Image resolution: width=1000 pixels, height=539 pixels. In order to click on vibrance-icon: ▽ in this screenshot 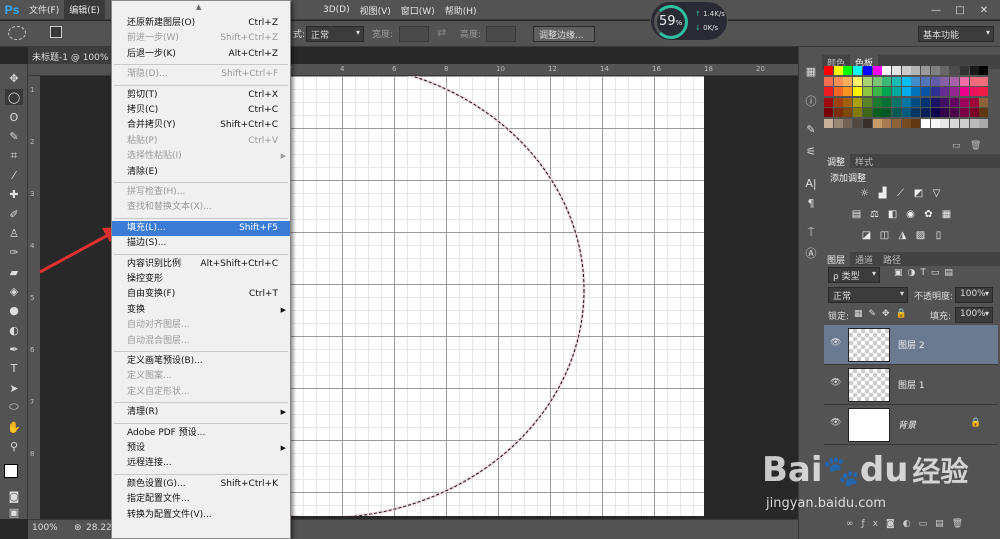, I will do `click(936, 193)`.